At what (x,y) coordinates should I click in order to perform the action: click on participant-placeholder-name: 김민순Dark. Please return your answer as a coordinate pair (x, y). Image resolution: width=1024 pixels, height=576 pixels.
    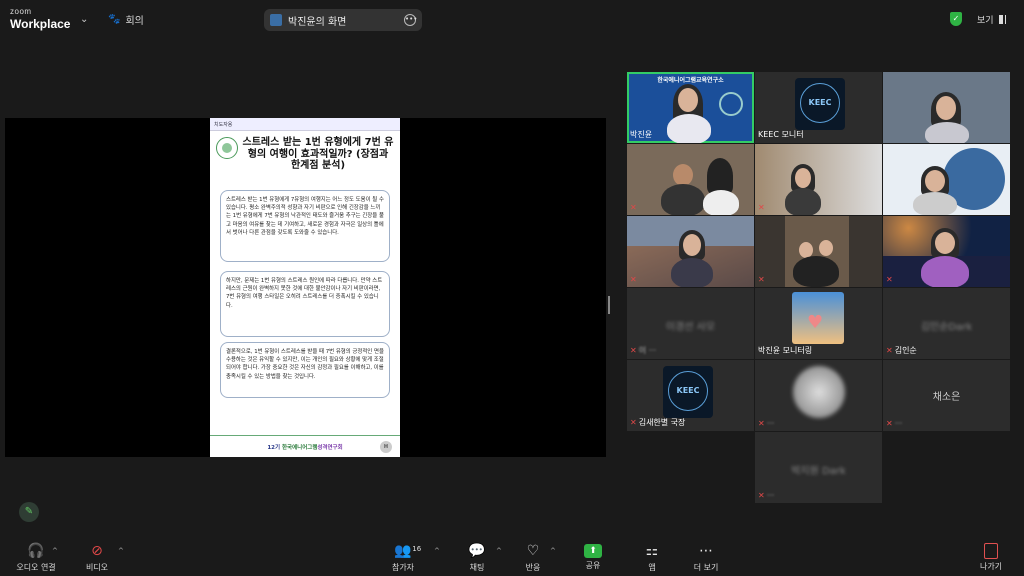
    Looking at the image, I should click on (946, 327).